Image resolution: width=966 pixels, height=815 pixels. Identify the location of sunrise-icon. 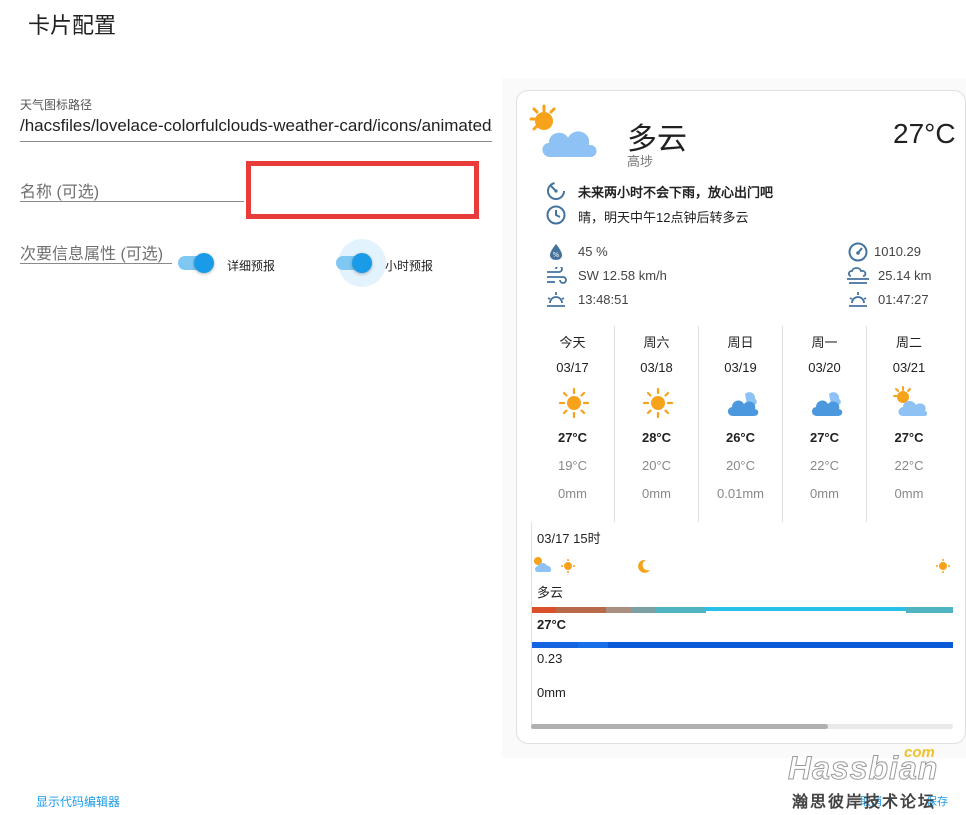
(556, 299).